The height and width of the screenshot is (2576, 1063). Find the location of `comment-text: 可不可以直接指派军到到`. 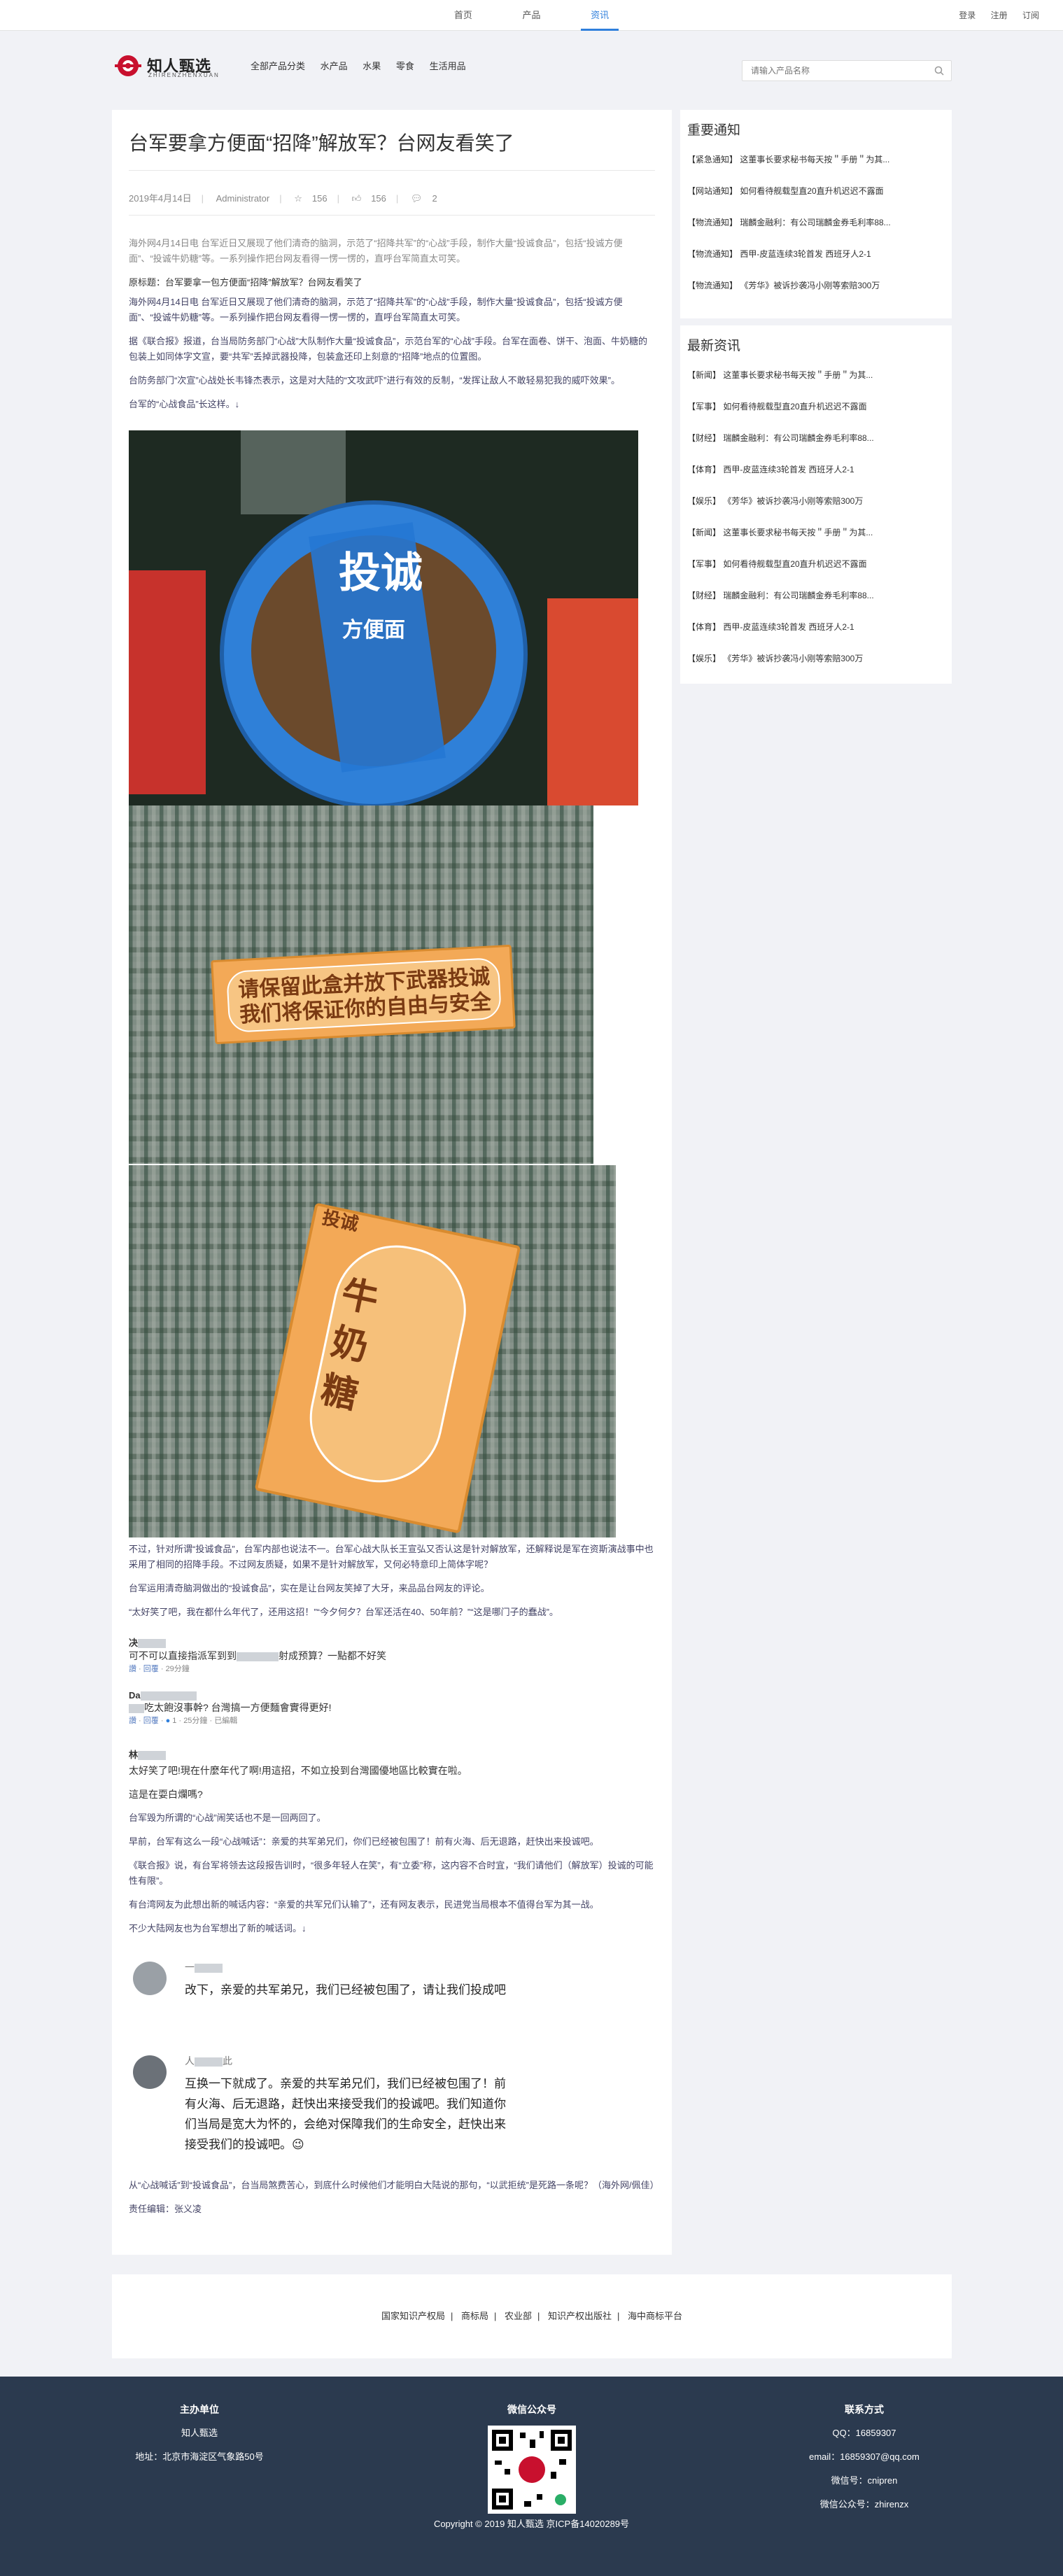

comment-text: 可不可以直接指派军到到 is located at coordinates (183, 1655).